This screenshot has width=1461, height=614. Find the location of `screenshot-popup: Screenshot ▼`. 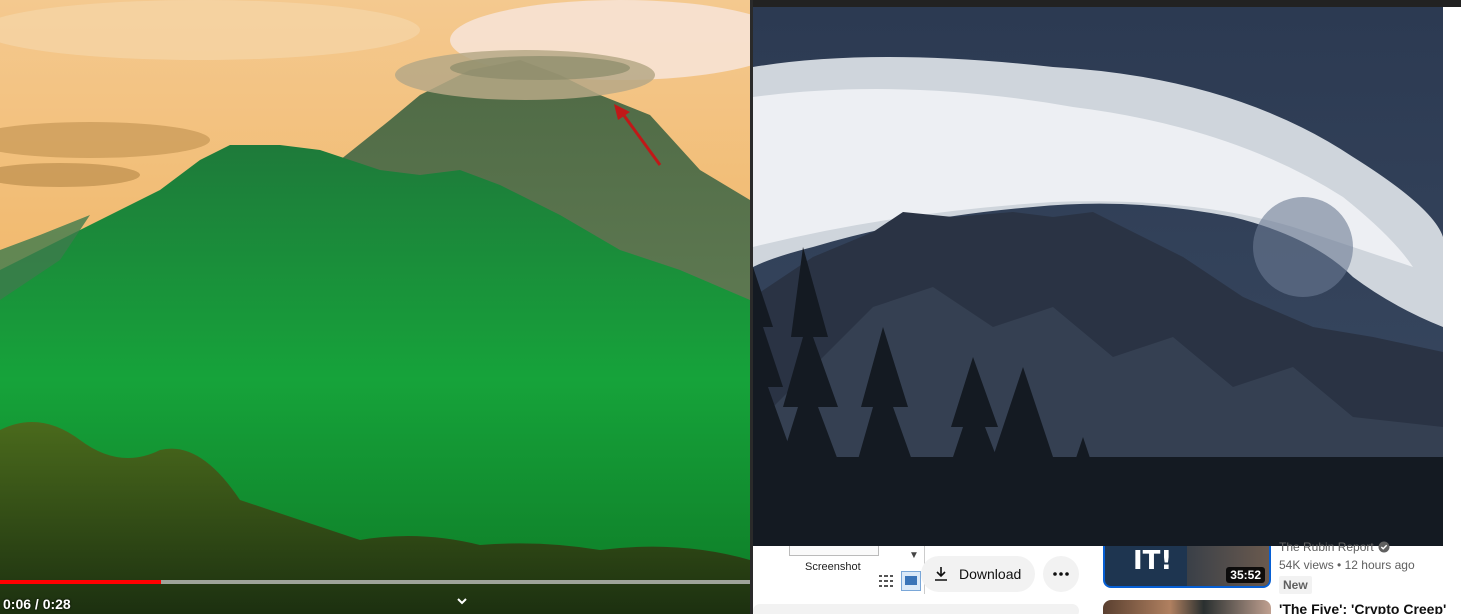

screenshot-popup: Screenshot ▼ is located at coordinates (839, 570).